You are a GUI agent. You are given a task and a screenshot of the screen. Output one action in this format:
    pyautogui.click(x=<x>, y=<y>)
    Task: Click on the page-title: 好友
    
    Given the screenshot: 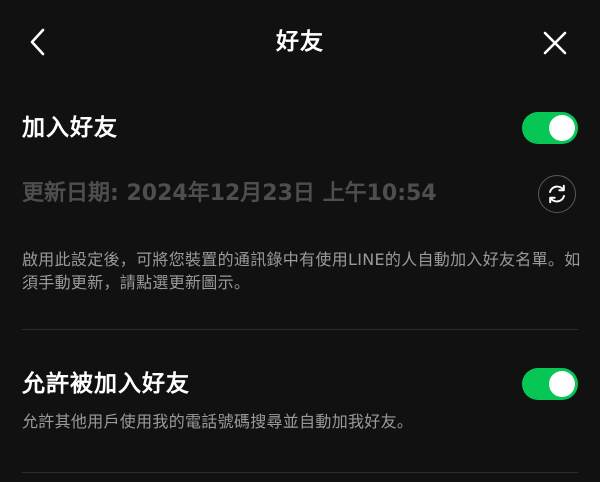 What is the action you would take?
    pyautogui.click(x=300, y=42)
    